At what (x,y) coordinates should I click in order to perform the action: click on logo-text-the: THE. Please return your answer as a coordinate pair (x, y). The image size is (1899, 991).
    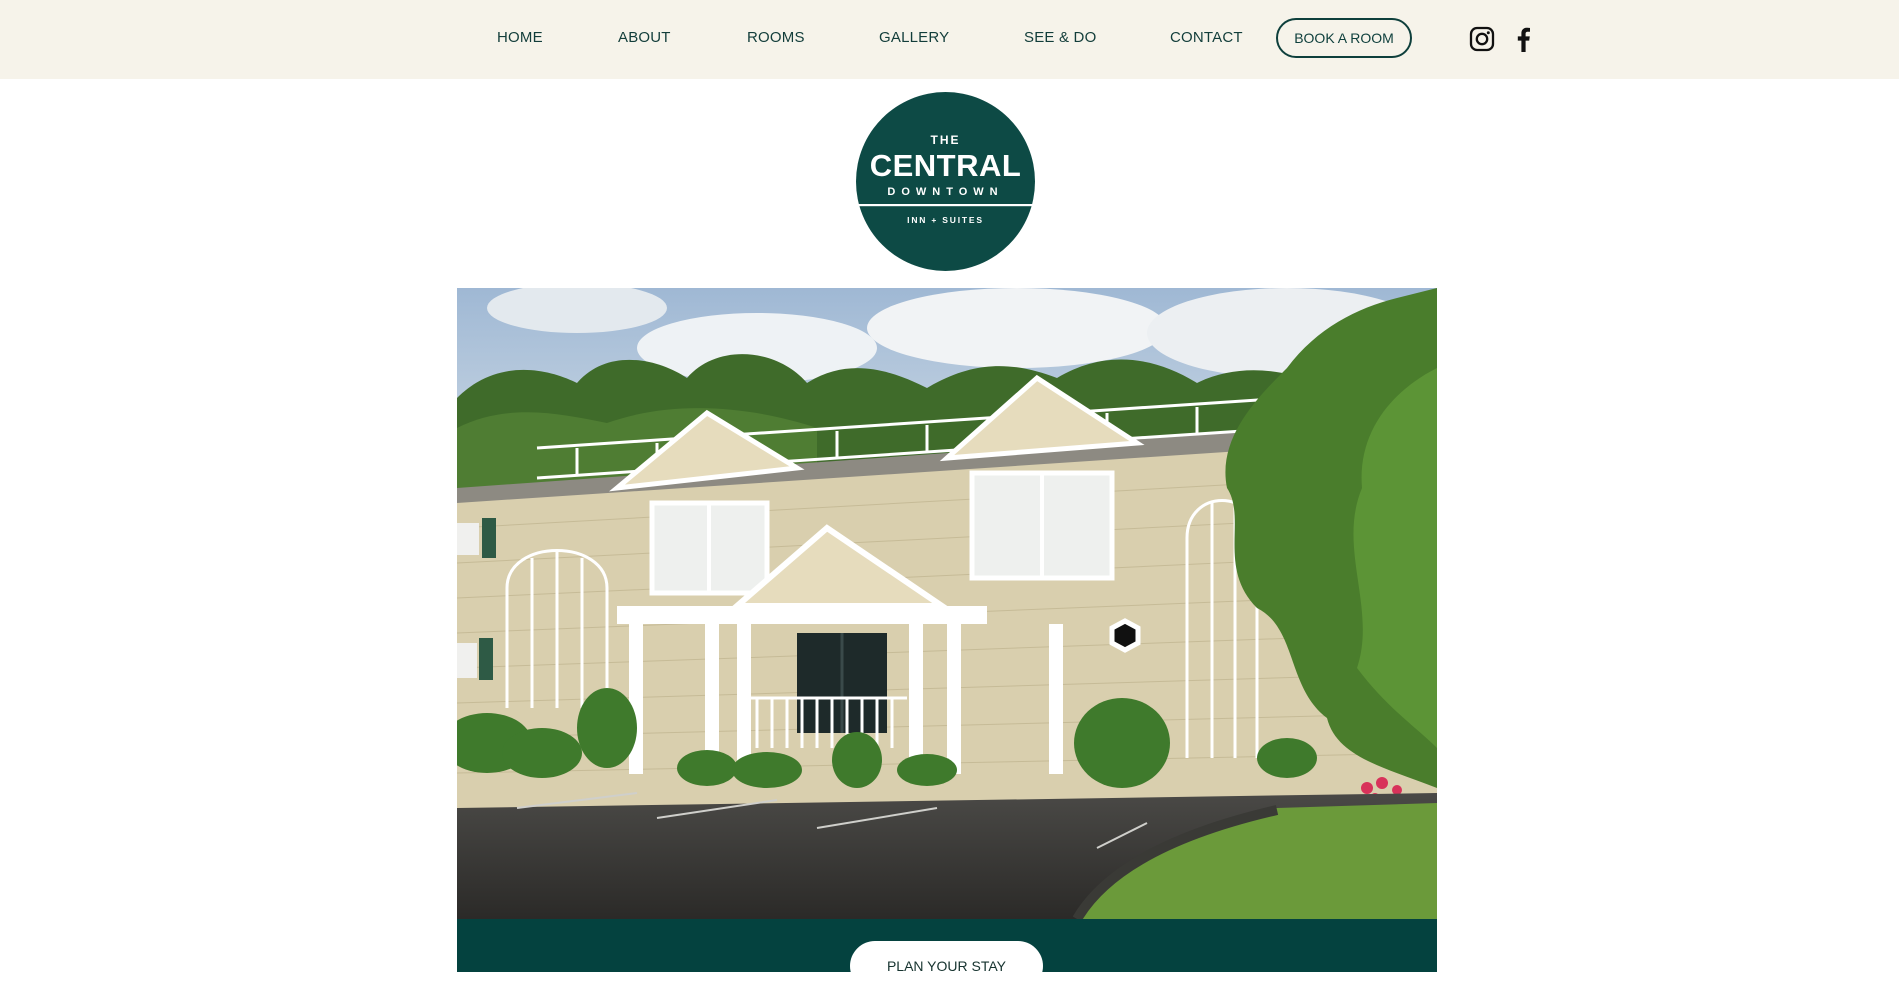
    Looking at the image, I should click on (946, 140).